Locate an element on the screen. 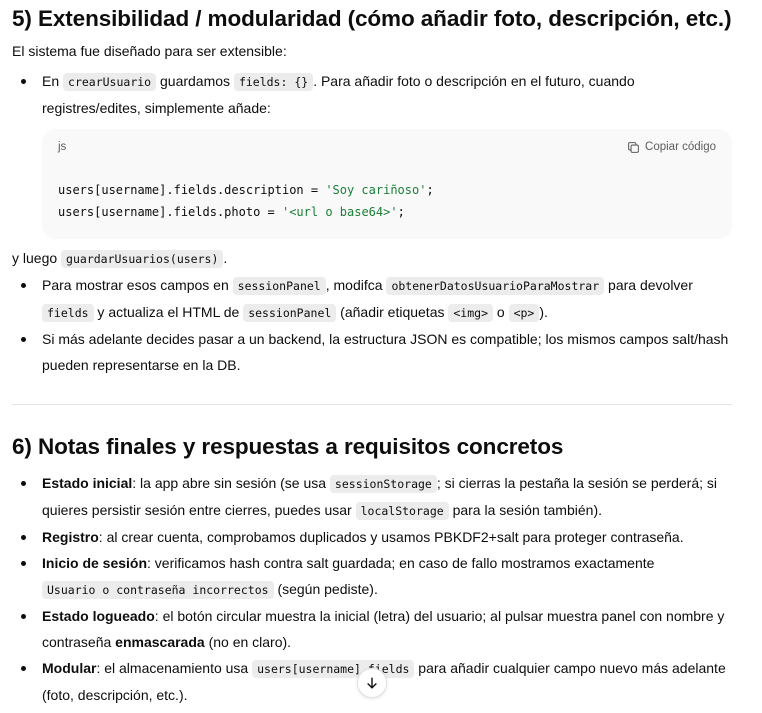 The height and width of the screenshot is (713, 762). inline-code: crearUsuario is located at coordinates (110, 82).